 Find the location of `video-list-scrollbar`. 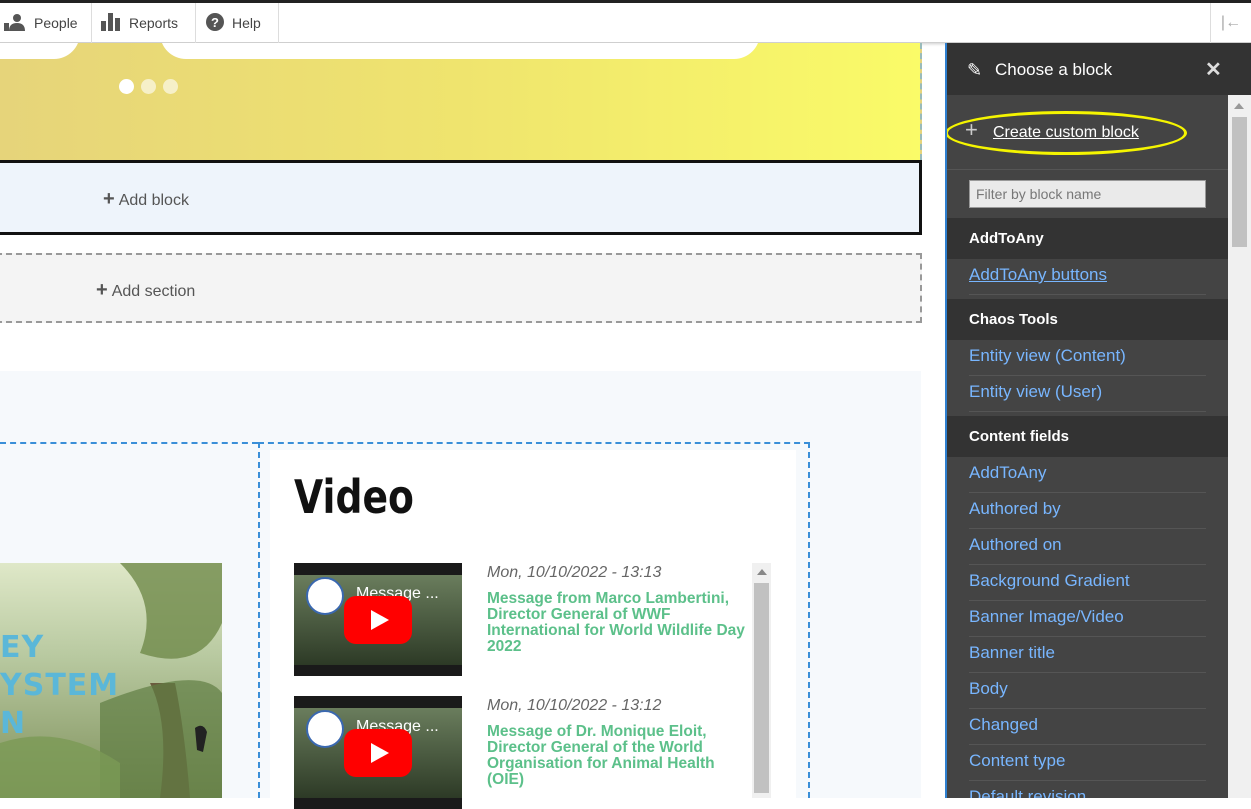

video-list-scrollbar is located at coordinates (761, 680).